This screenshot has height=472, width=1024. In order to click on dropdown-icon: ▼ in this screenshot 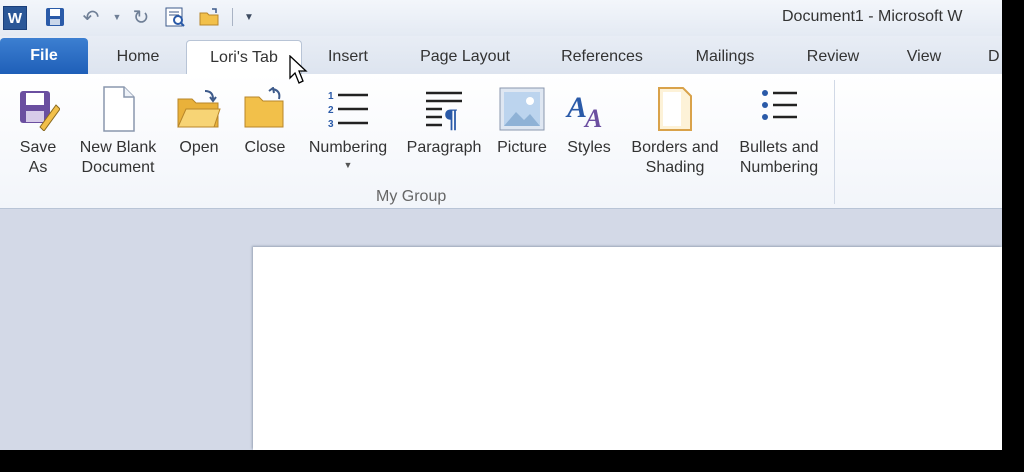, I will do `click(117, 17)`.